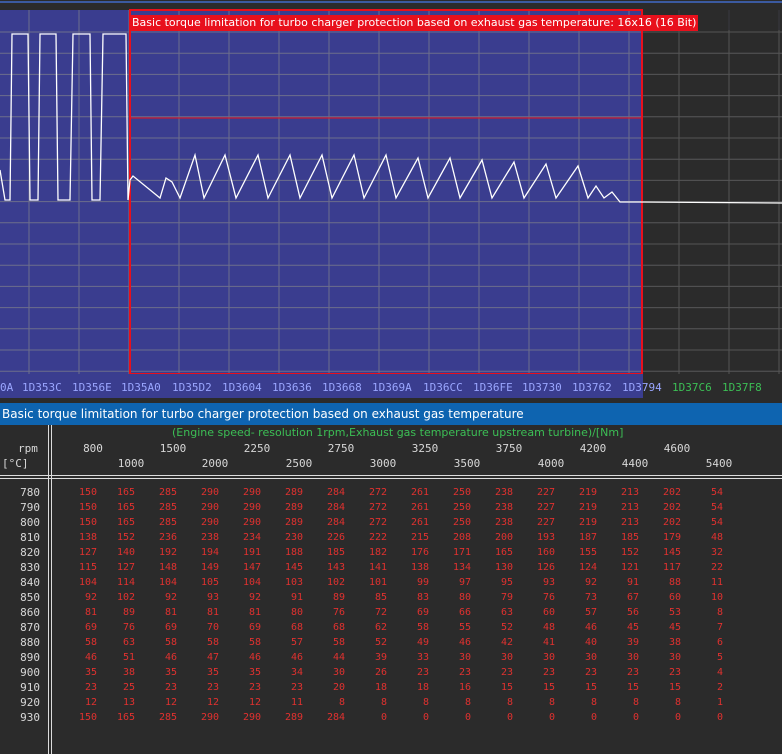 The height and width of the screenshot is (754, 782). What do you see at coordinates (283, 627) in the screenshot?
I see `table-cell: 68` at bounding box center [283, 627].